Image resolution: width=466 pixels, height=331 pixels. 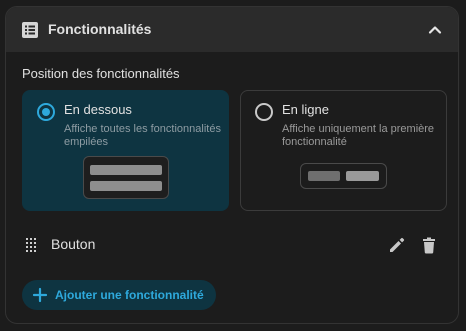 What do you see at coordinates (73, 244) in the screenshot?
I see `feature-label: Bouton` at bounding box center [73, 244].